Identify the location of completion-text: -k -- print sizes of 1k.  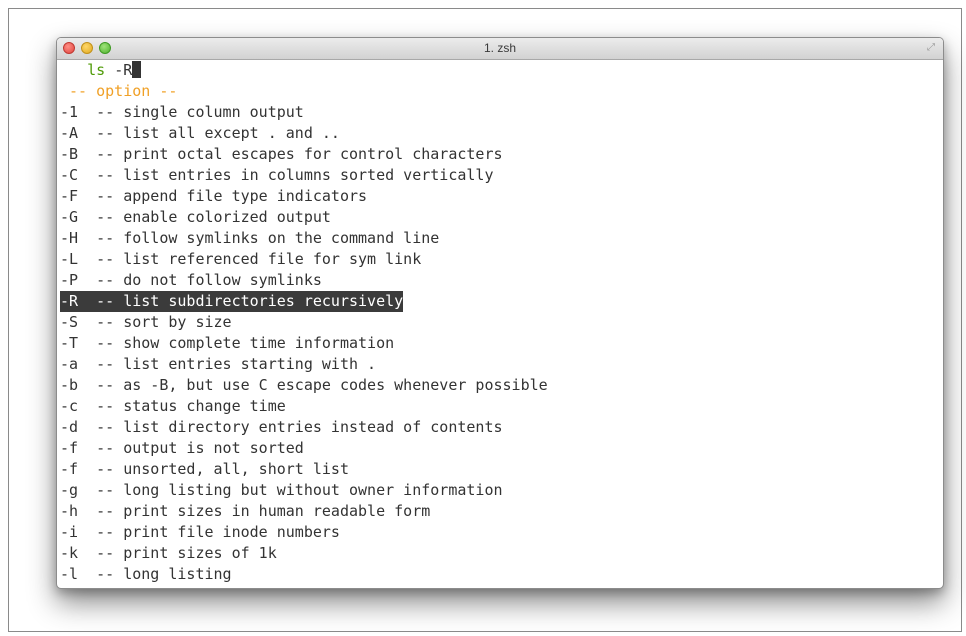
(168, 553).